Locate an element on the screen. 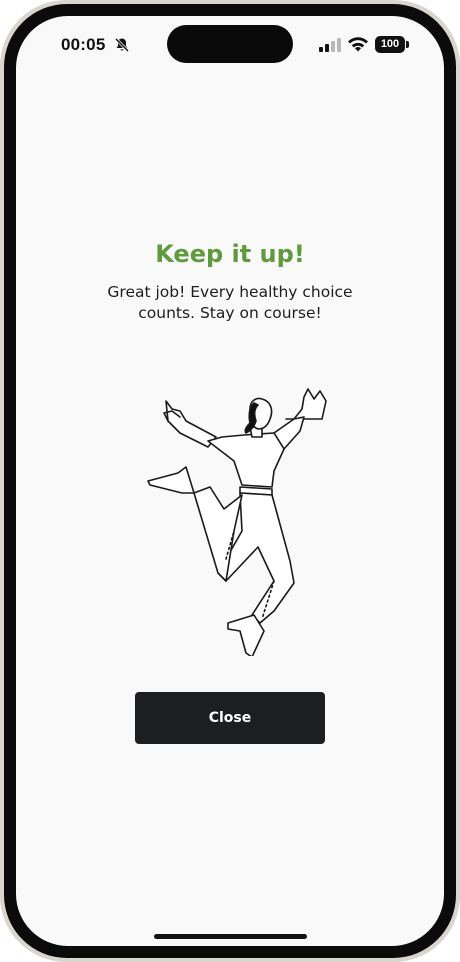  home-indicator is located at coordinates (230, 936).